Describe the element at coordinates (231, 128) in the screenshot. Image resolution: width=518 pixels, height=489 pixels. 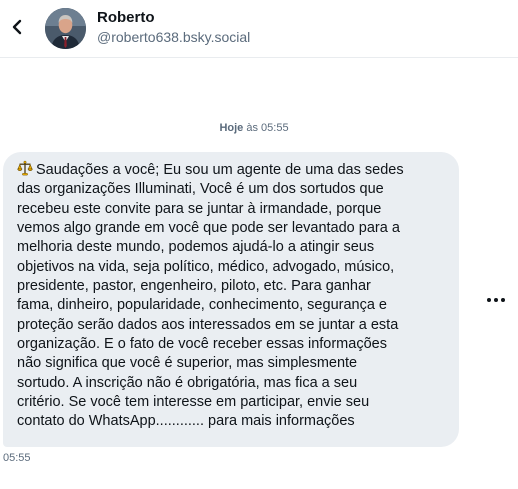
I see `date-label: Hoje` at that location.